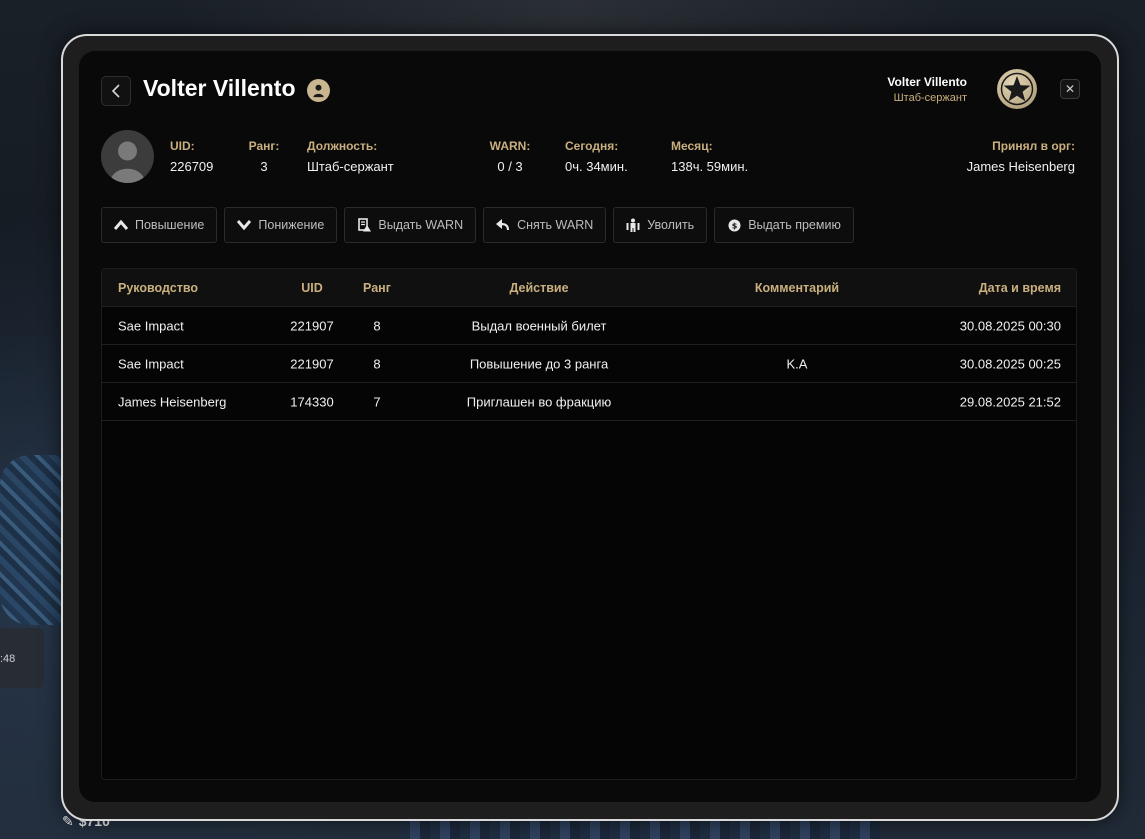  What do you see at coordinates (592, 146) in the screenshot?
I see `today-label: Сегодня:` at bounding box center [592, 146].